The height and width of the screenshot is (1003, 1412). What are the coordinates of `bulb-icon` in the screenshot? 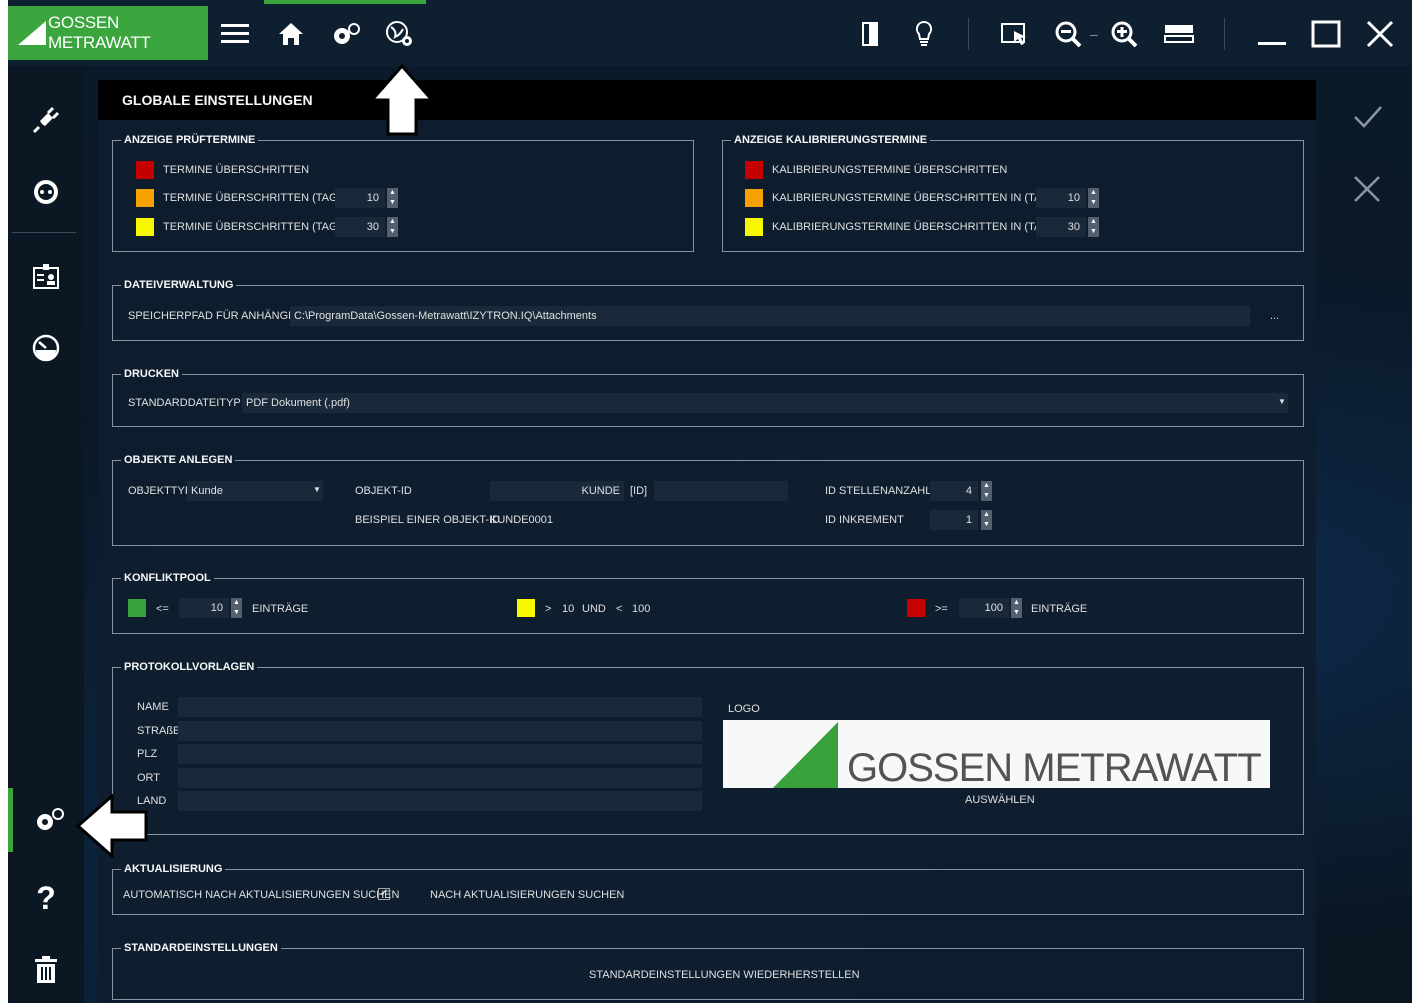 It's located at (924, 34).